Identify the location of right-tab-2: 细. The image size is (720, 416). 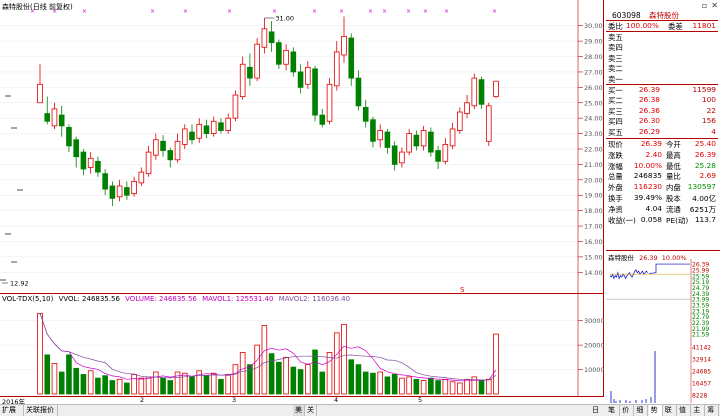
(641, 410).